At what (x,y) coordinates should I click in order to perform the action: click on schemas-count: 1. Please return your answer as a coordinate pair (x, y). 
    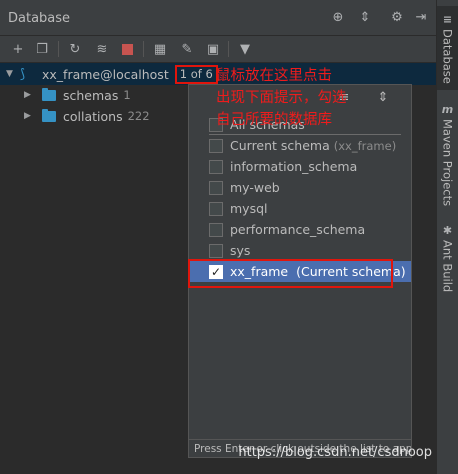
    Looking at the image, I should click on (127, 95).